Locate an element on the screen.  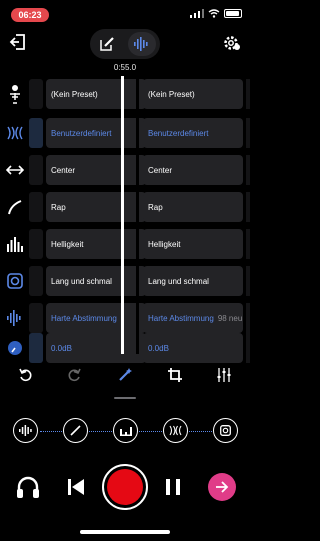
wave-mode-button is located at coordinates (142, 44).